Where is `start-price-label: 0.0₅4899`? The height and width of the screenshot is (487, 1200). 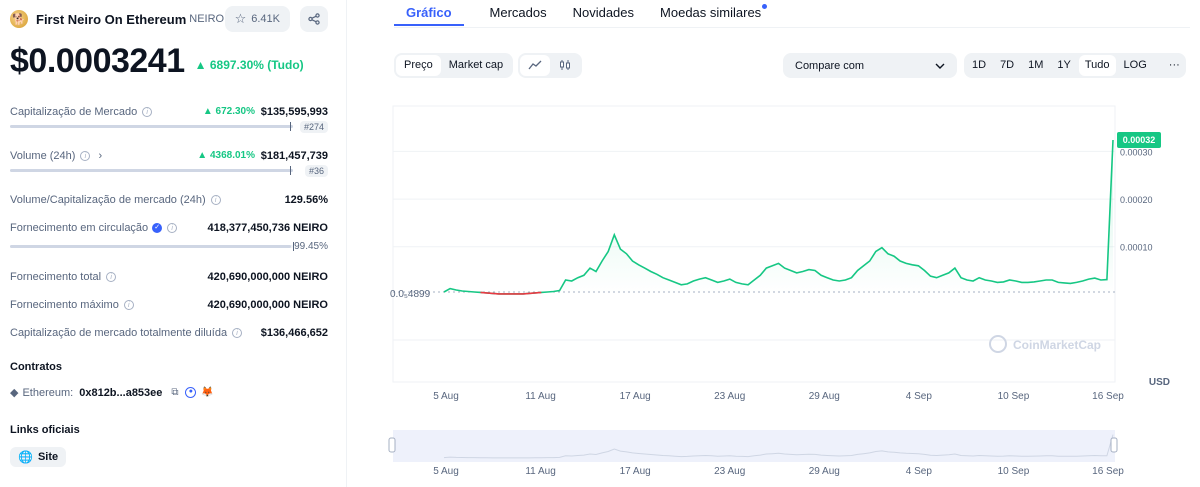
start-price-label: 0.0₅4899 is located at coordinates (410, 294).